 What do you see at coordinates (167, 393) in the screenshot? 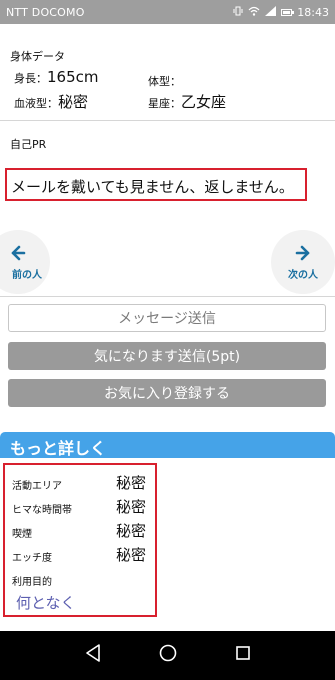
I see `add-favorite-button: お気に入り登録する` at bounding box center [167, 393].